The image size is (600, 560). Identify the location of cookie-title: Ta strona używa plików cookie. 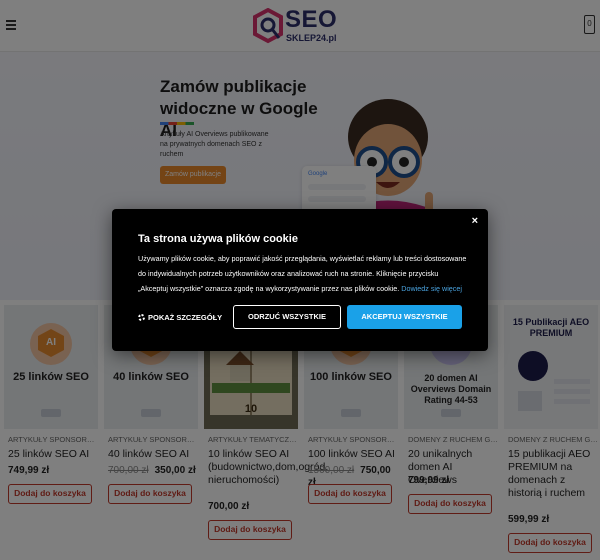
(218, 239).